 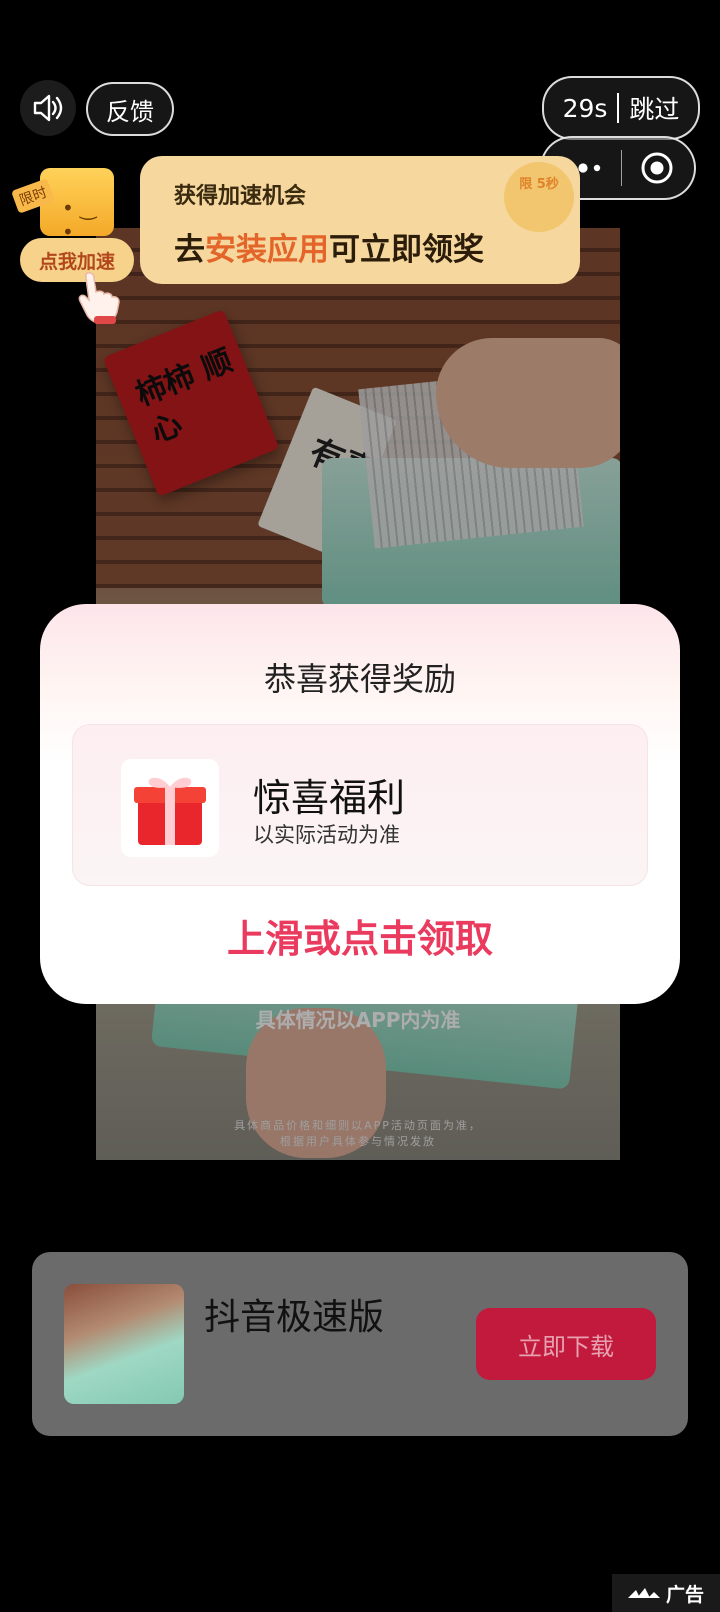 I want to click on ad-logo-icon, so click(x=643, y=1593).